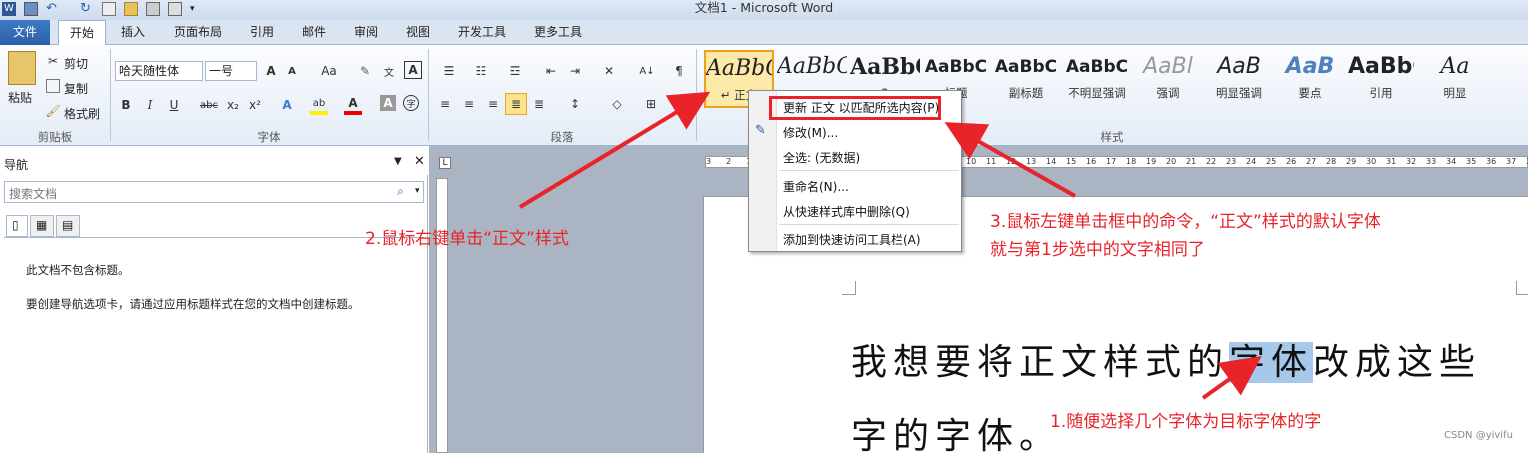  What do you see at coordinates (1478, 435) in the screenshot?
I see `watermark: CSDN @yivifu` at bounding box center [1478, 435].